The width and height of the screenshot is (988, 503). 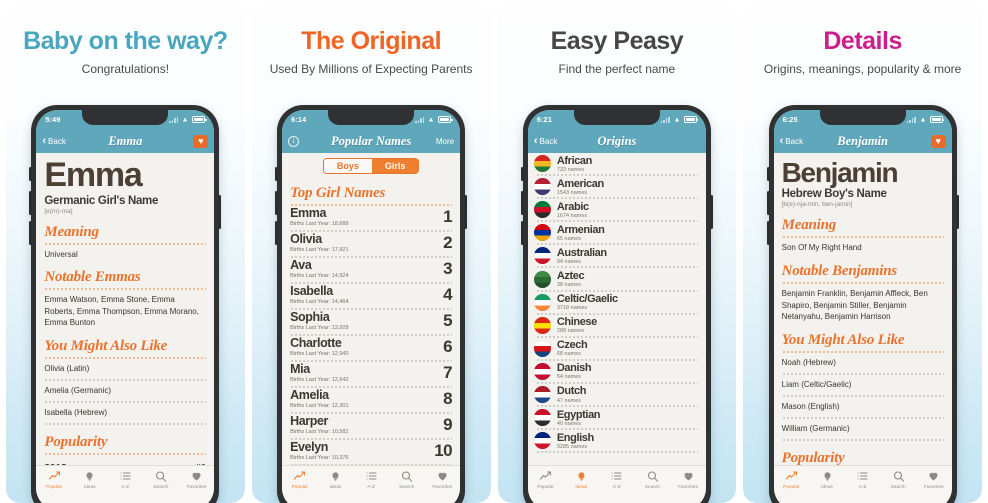 What do you see at coordinates (617, 255) in the screenshot?
I see `origin-row: Australian 94 names` at bounding box center [617, 255].